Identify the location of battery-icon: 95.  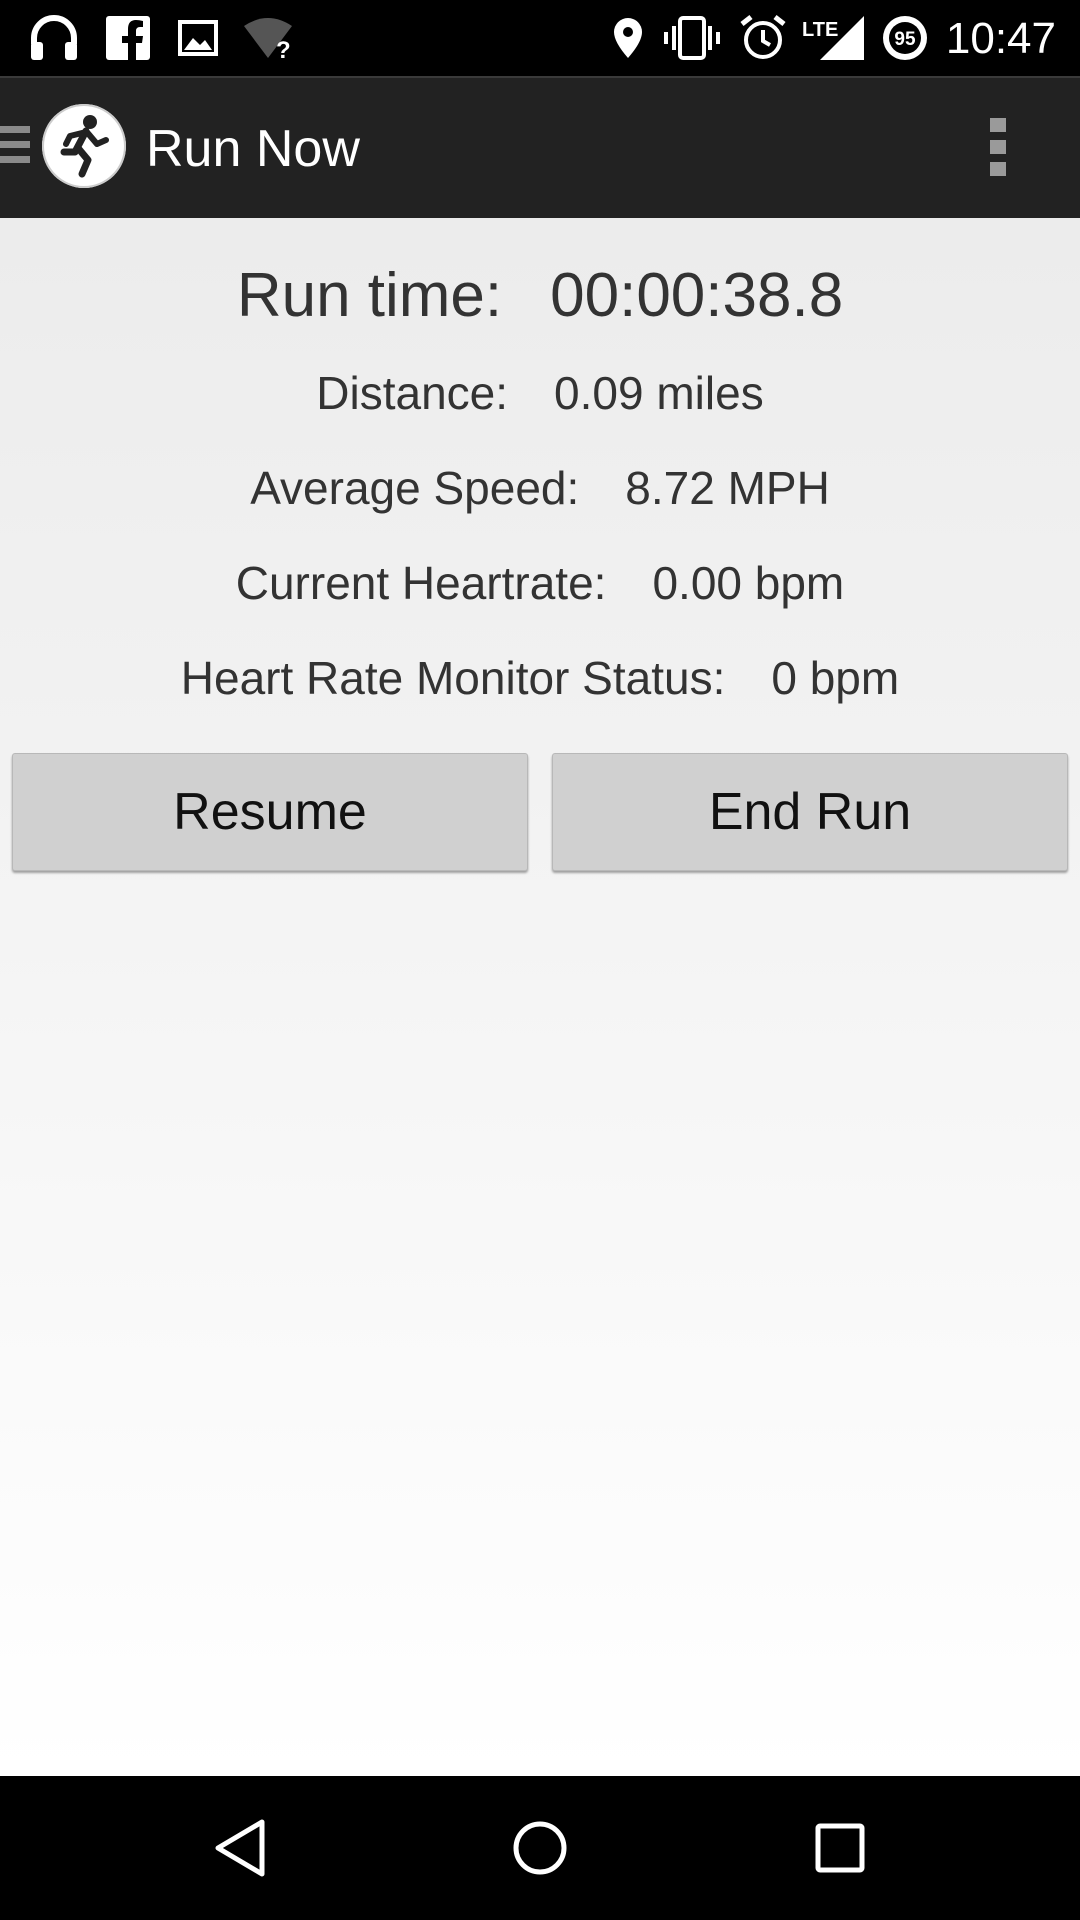
(905, 38).